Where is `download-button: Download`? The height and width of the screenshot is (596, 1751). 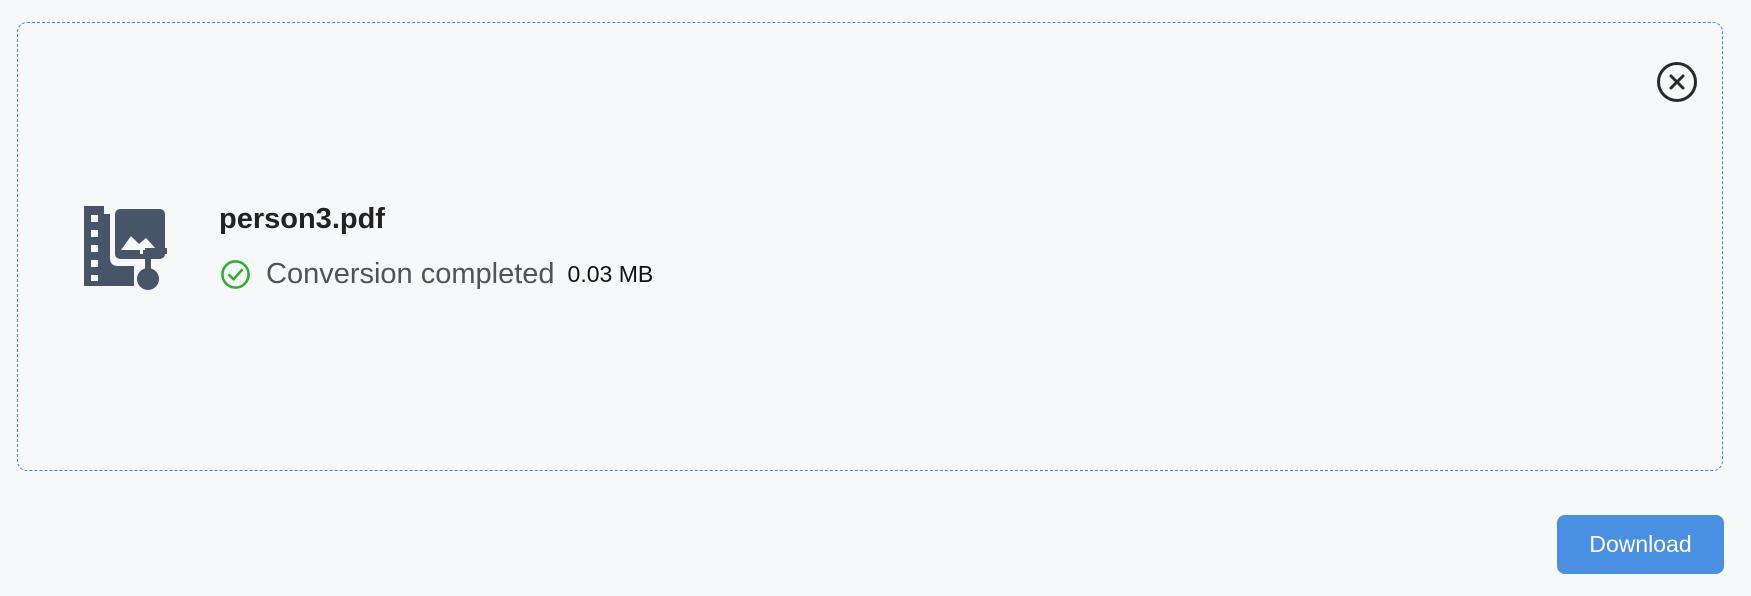 download-button: Download is located at coordinates (1640, 544).